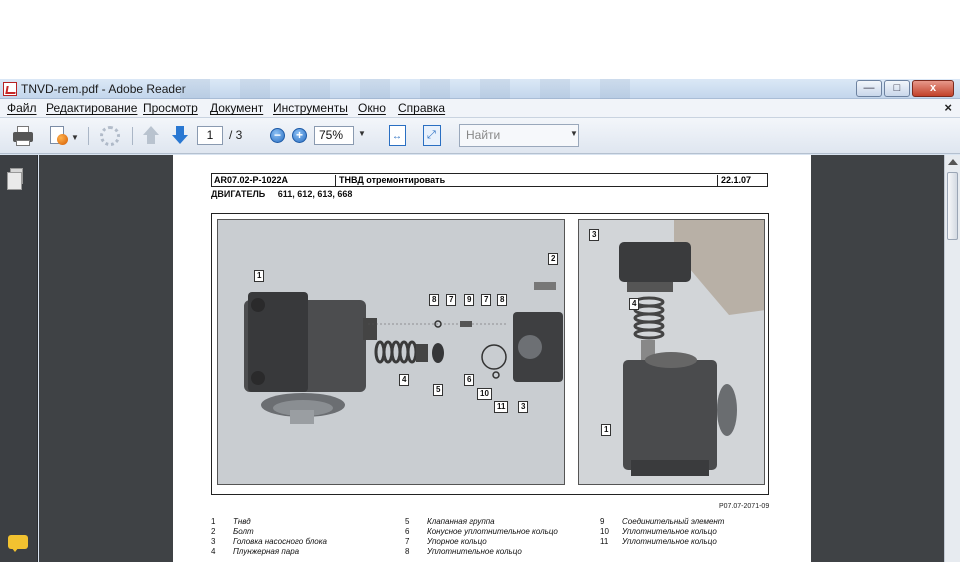  Describe the element at coordinates (484, 394) in the screenshot. I see `callout-label: 10` at that location.